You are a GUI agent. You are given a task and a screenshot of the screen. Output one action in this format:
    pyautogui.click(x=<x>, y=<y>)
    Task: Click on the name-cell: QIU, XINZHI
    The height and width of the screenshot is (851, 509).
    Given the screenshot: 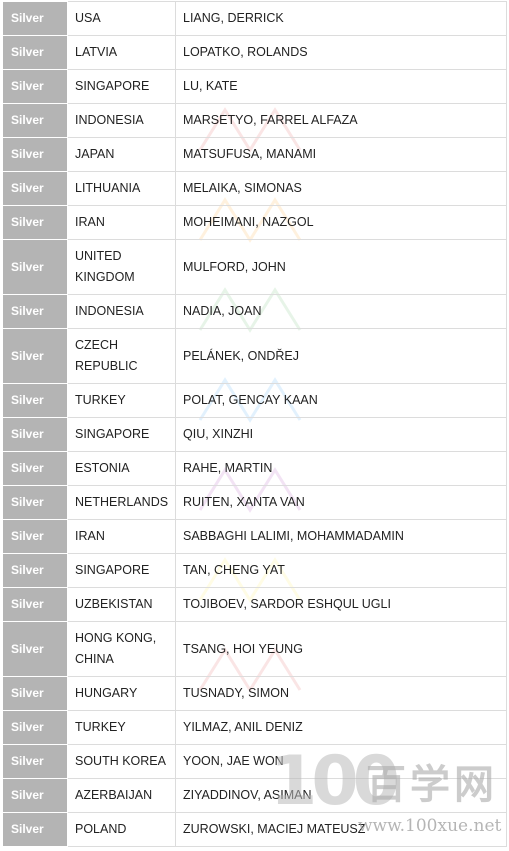 What is the action you would take?
    pyautogui.click(x=341, y=434)
    